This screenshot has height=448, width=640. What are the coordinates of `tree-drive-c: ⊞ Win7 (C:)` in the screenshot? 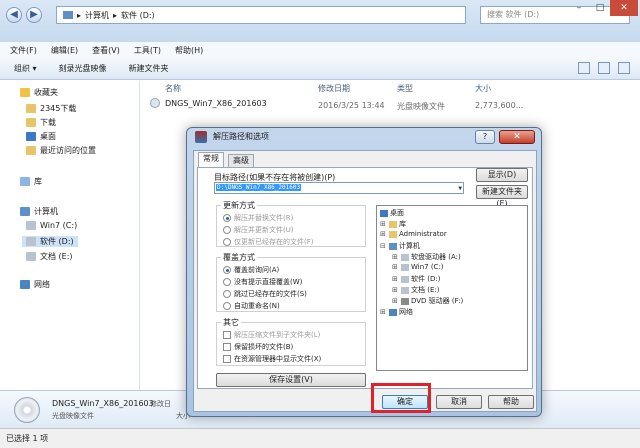 It's located at (418, 267).